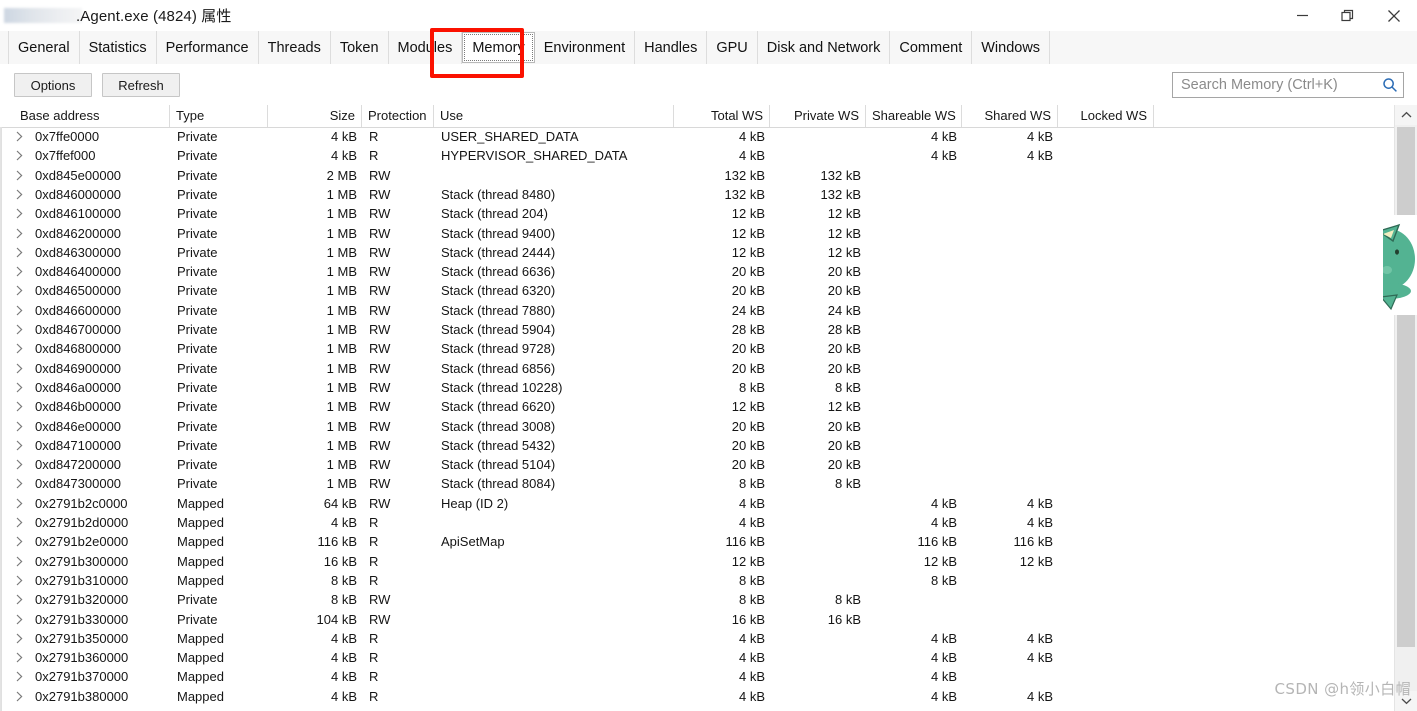 This screenshot has width=1417, height=711. What do you see at coordinates (44, 47) in the screenshot?
I see `tab-general: General` at bounding box center [44, 47].